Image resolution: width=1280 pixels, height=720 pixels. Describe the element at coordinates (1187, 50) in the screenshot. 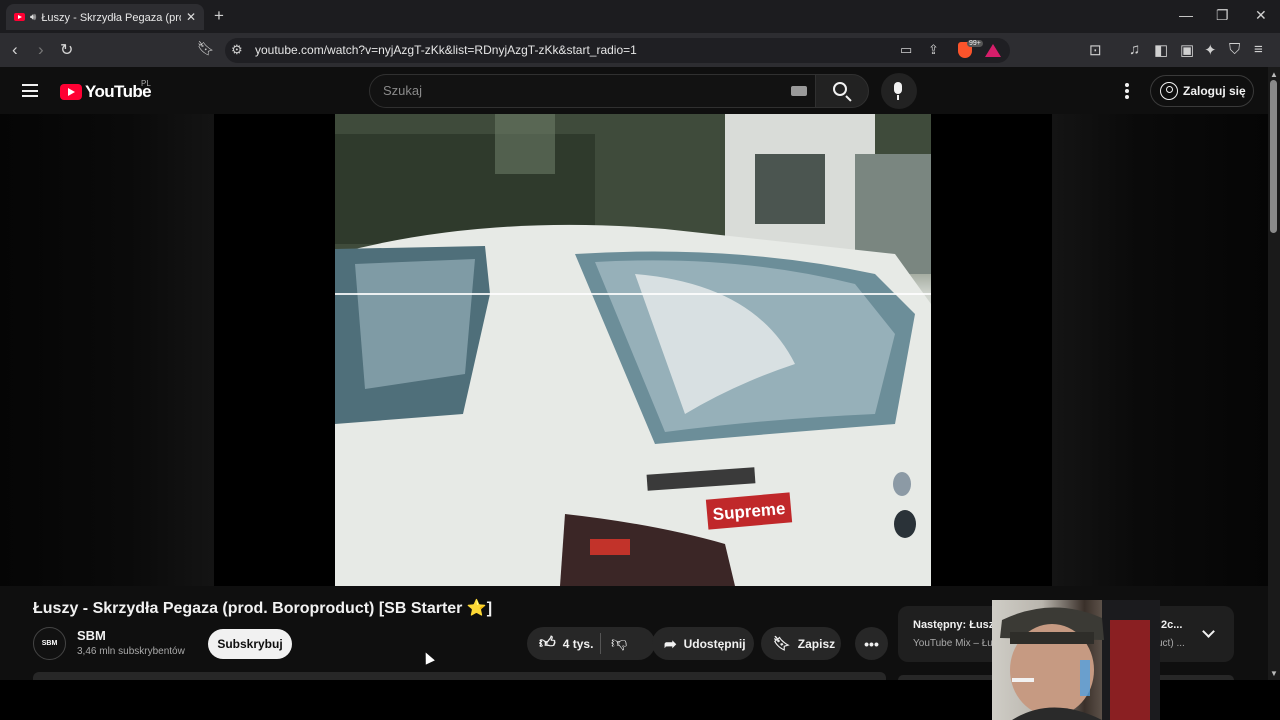

I see `wallet-icon: ▣` at that location.